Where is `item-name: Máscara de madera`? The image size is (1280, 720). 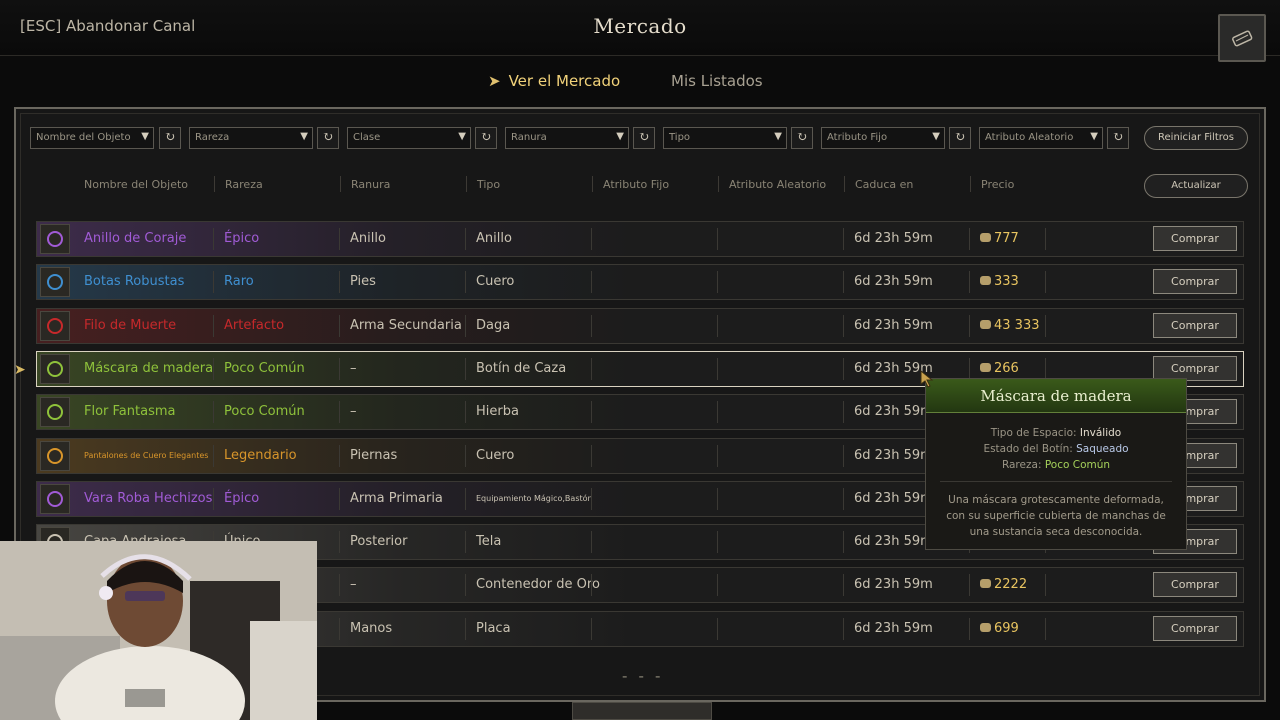
item-name: Máscara de madera is located at coordinates (149, 368).